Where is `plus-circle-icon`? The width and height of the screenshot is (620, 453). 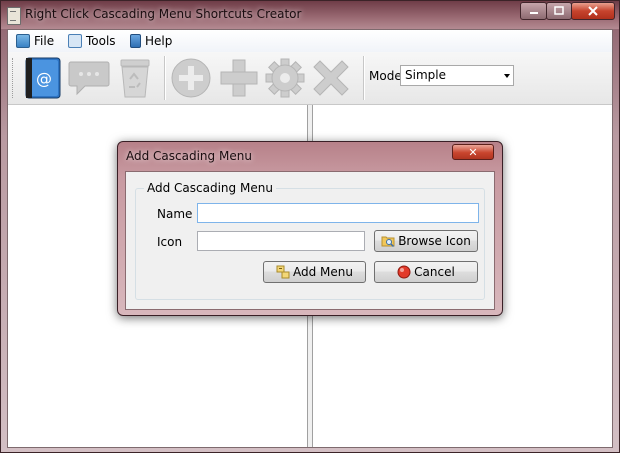 plus-circle-icon is located at coordinates (191, 78).